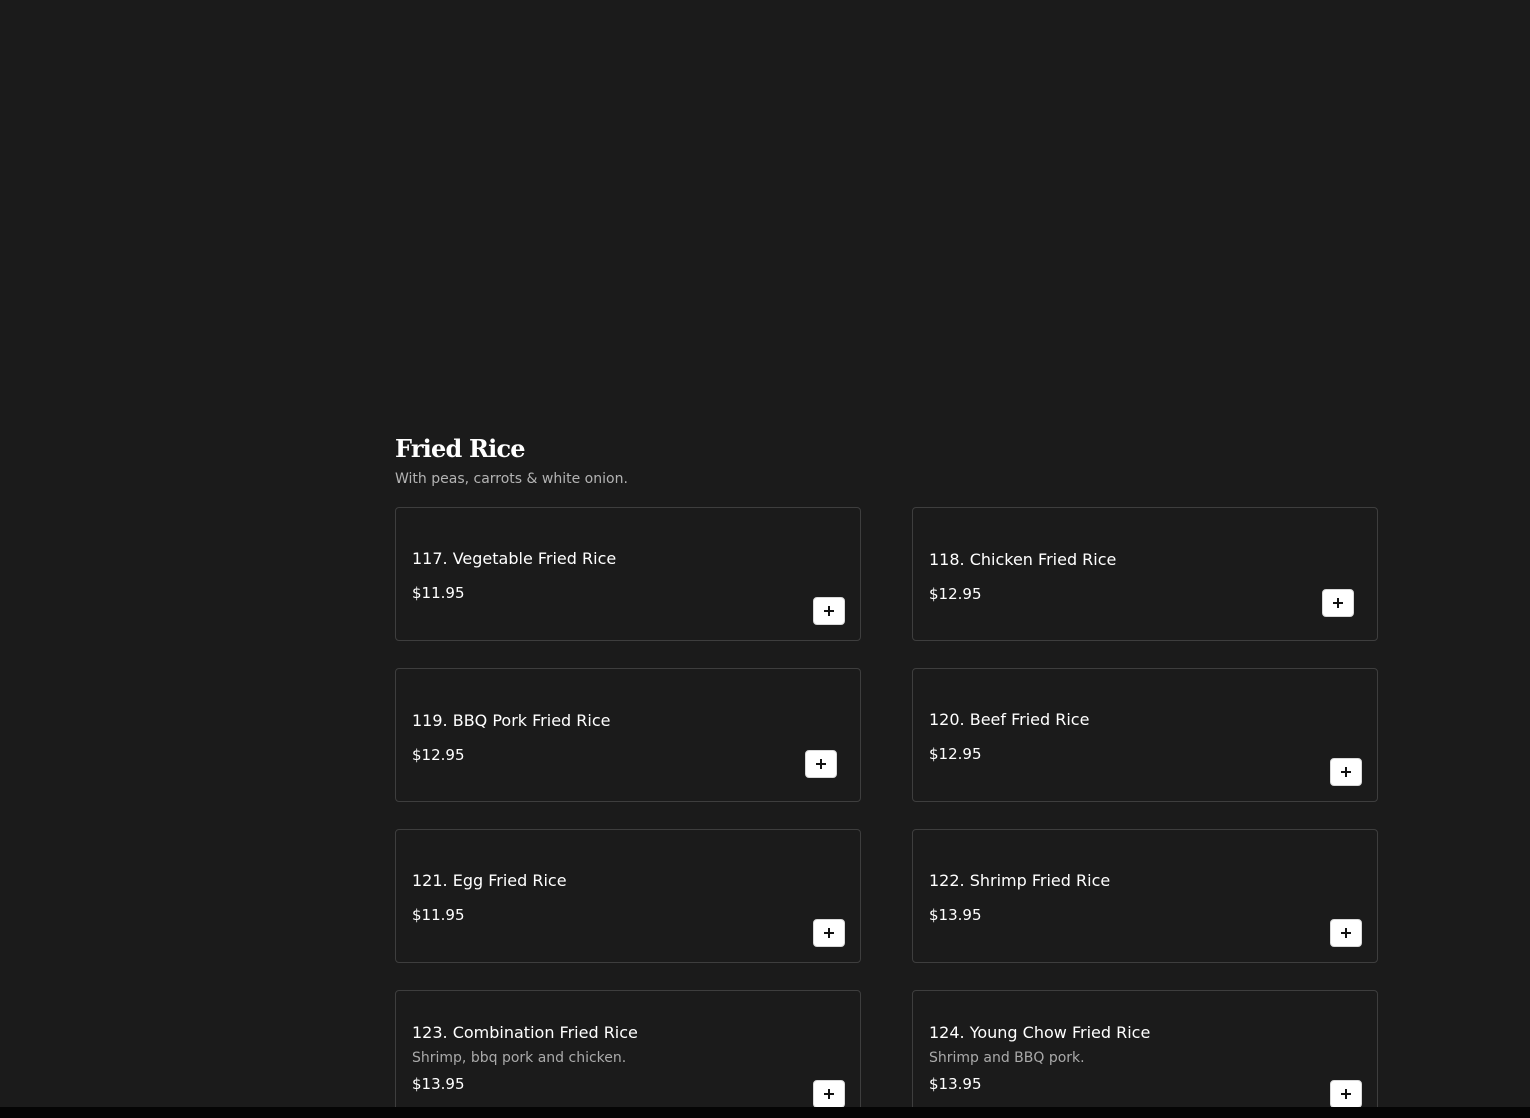 The height and width of the screenshot is (1118, 1530). What do you see at coordinates (1009, 719) in the screenshot?
I see `menu-item-name: 120. Beef Fried Rice` at bounding box center [1009, 719].